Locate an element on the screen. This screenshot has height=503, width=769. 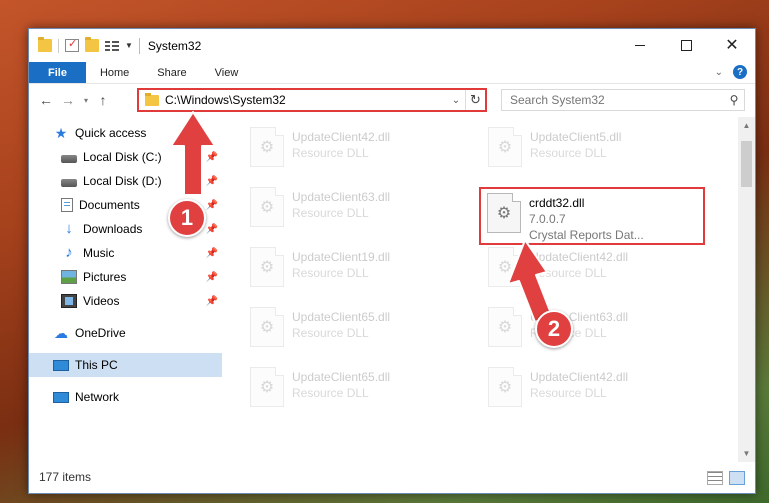
search-box: ⚲ is located at coordinates (623, 100).